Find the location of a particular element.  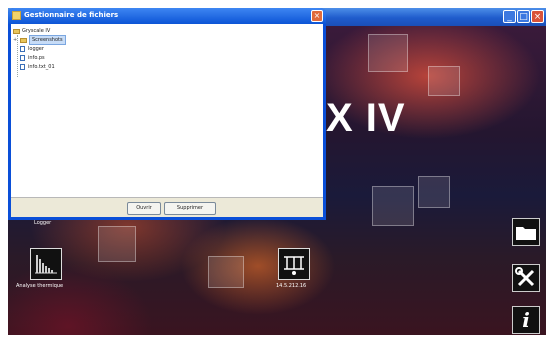

brand-title: X IV is located at coordinates (366, 118).